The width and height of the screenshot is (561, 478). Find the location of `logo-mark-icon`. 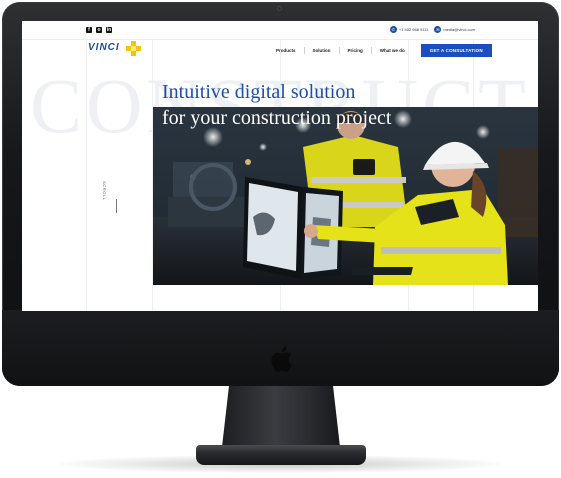

logo-mark-icon is located at coordinates (133, 48).